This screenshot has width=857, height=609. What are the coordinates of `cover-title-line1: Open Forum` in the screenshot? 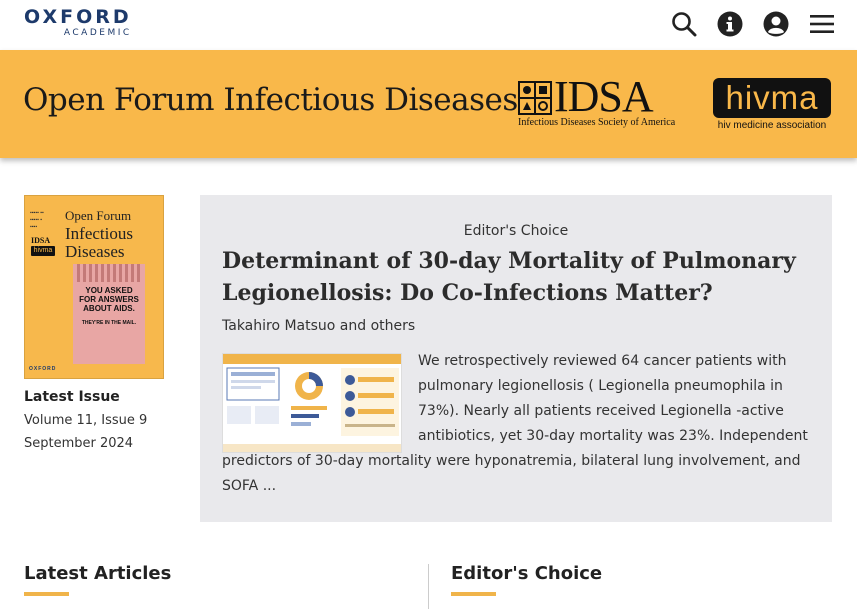 It's located at (98, 215).